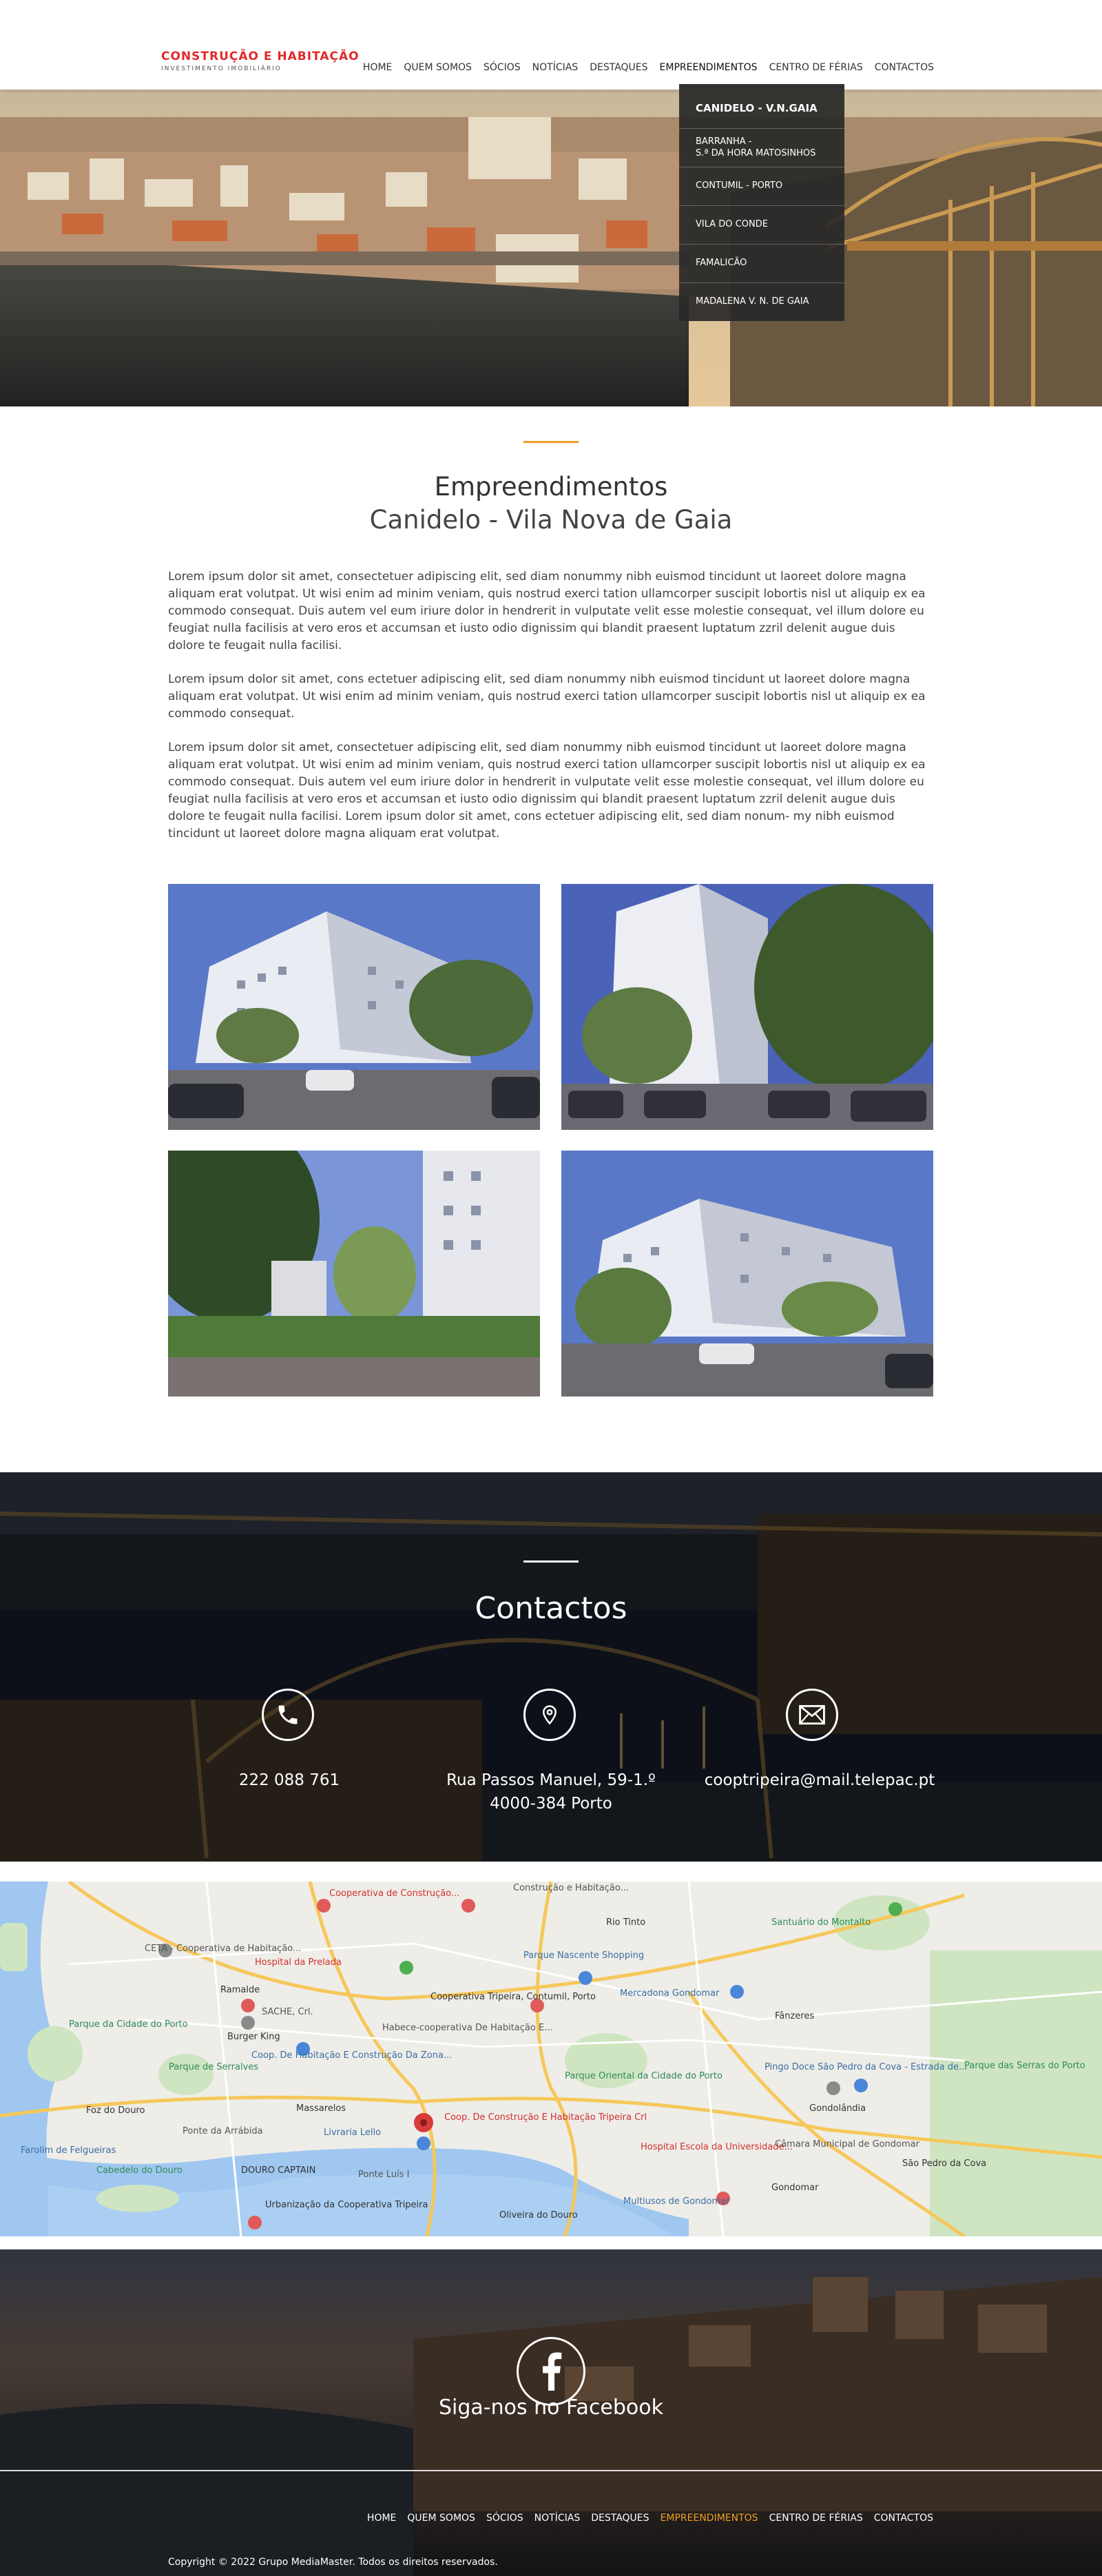 This screenshot has width=1102, height=2576. What do you see at coordinates (253, 2037) in the screenshot?
I see `map-label: Burger King` at bounding box center [253, 2037].